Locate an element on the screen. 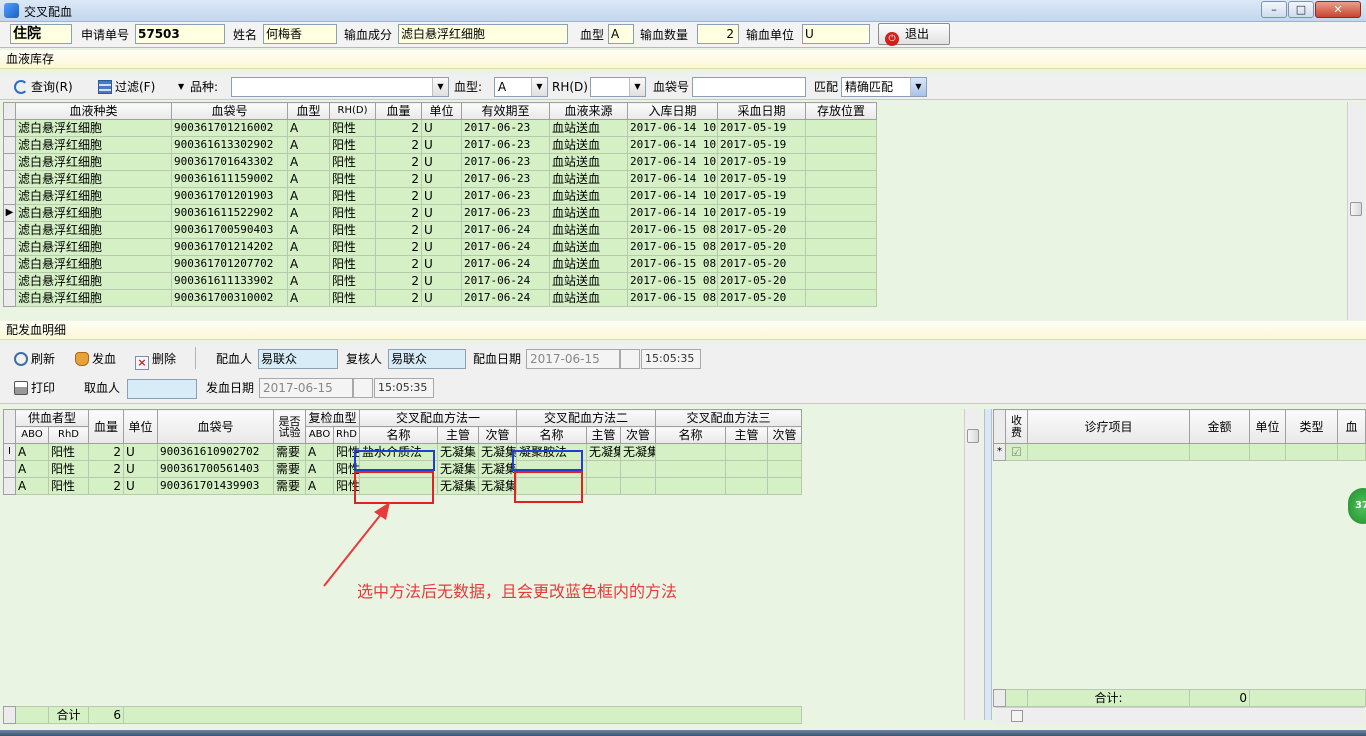  rh-select: ▼ is located at coordinates (618, 87).